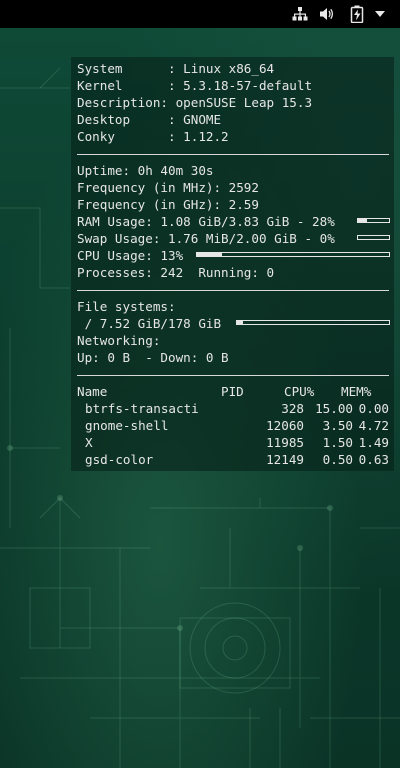  Describe the element at coordinates (195, 102) in the screenshot. I see `description-line: Description: openSUSE Leap 15.3` at that location.